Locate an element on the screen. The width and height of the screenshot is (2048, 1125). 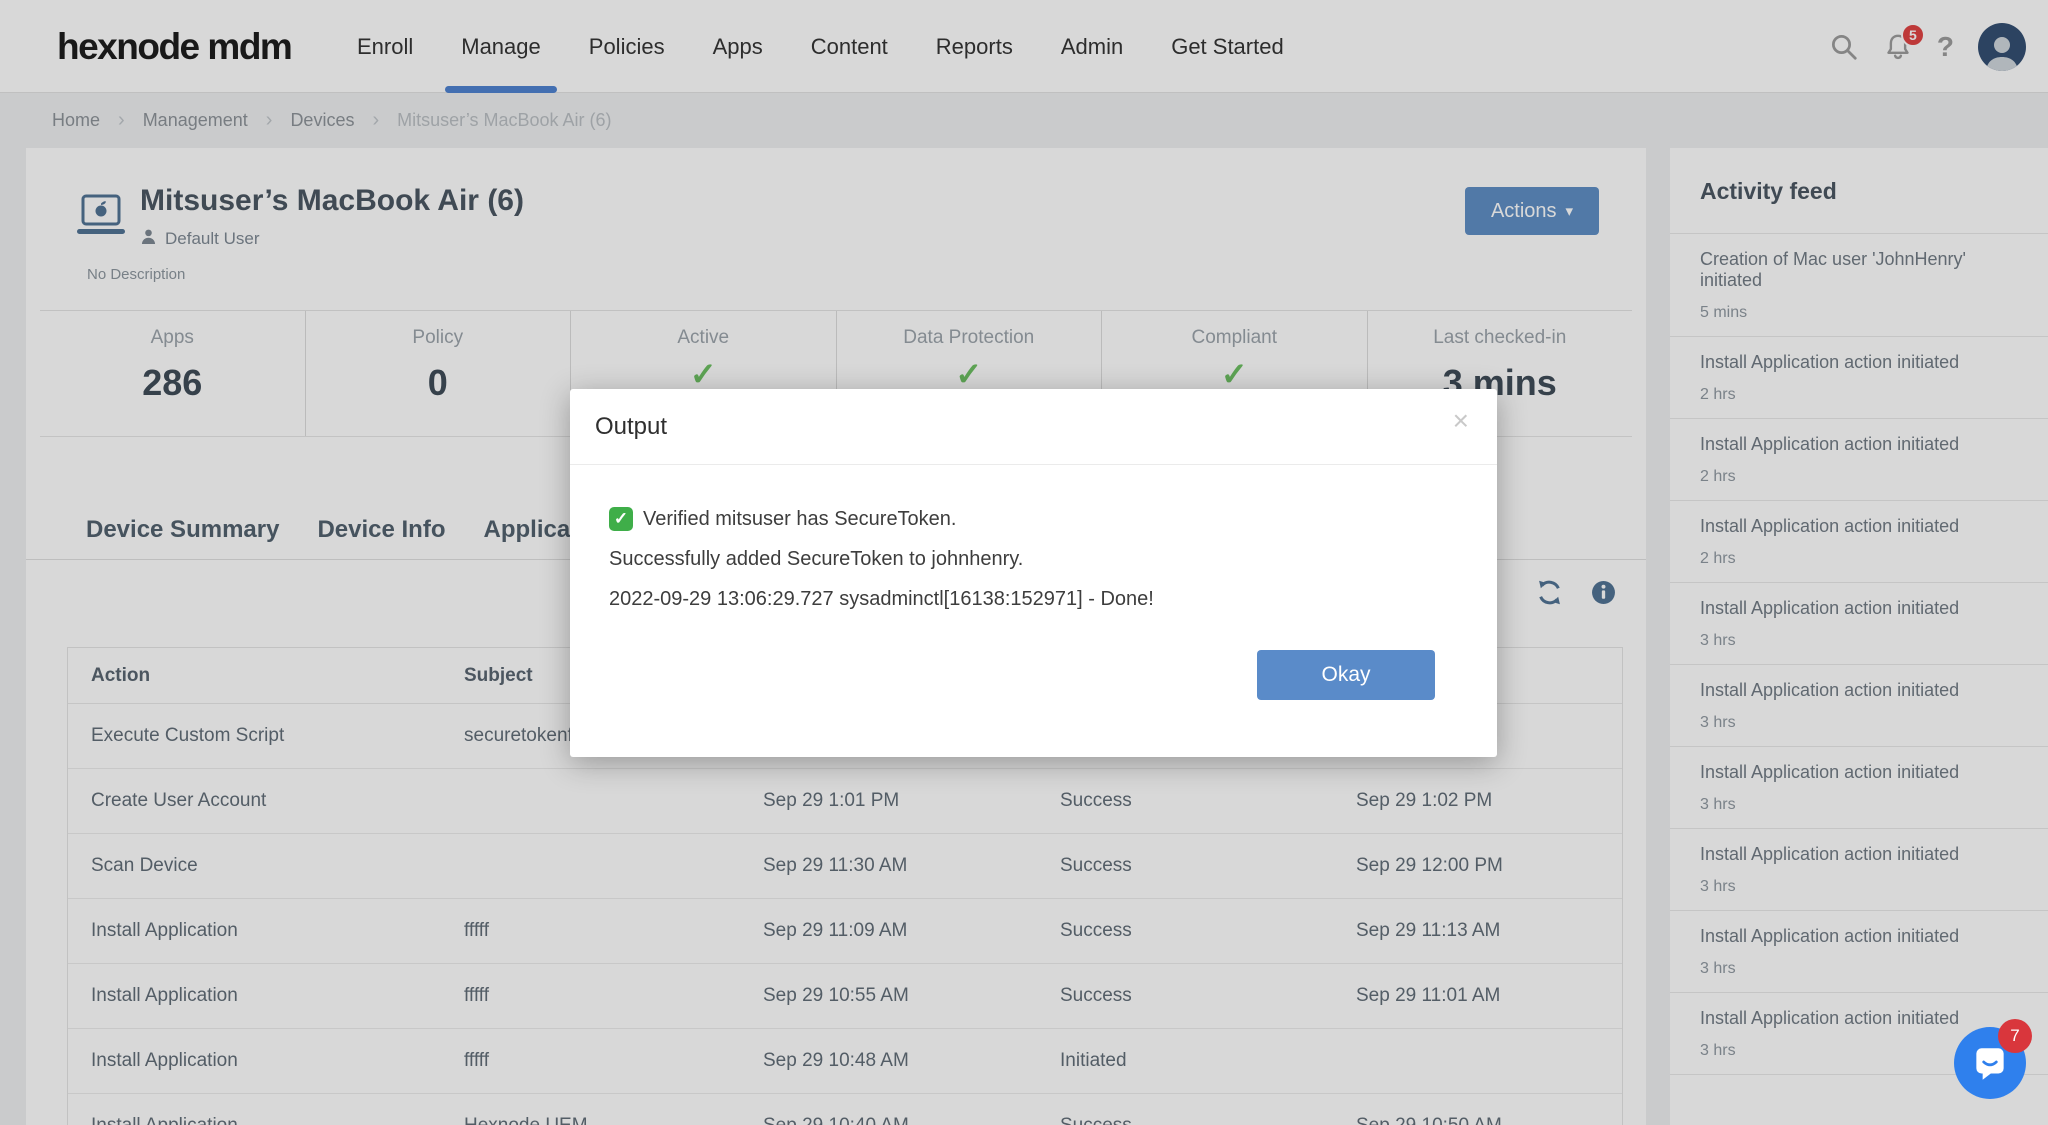
modal-output-line: ✓ Verified mitsuser has SecureToken. is located at coordinates (1038, 519).